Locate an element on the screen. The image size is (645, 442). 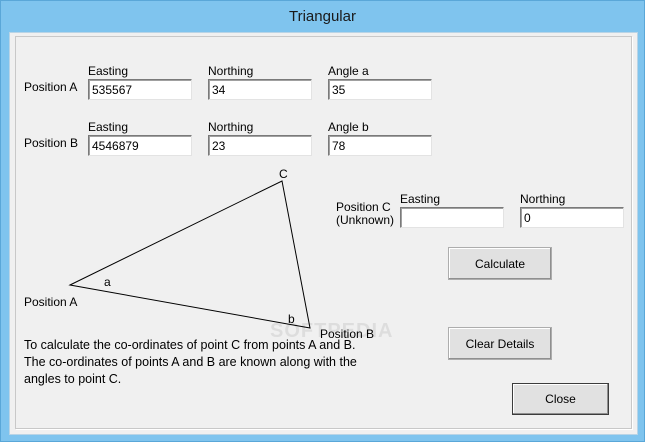
triangle-shape is located at coordinates (189, 254).